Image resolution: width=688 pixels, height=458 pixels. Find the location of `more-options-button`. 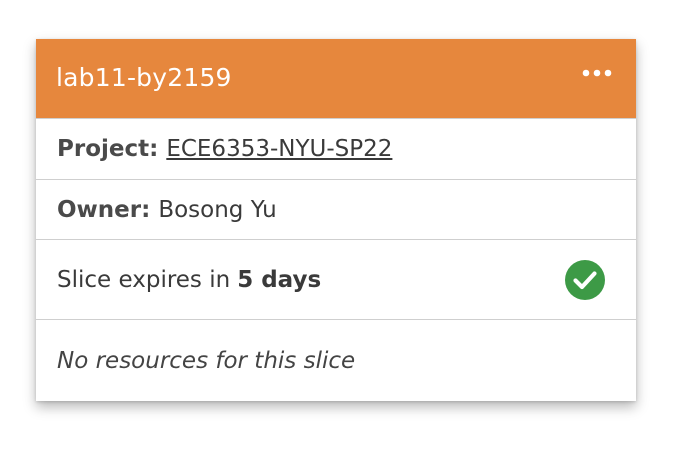

more-options-button is located at coordinates (597, 73).